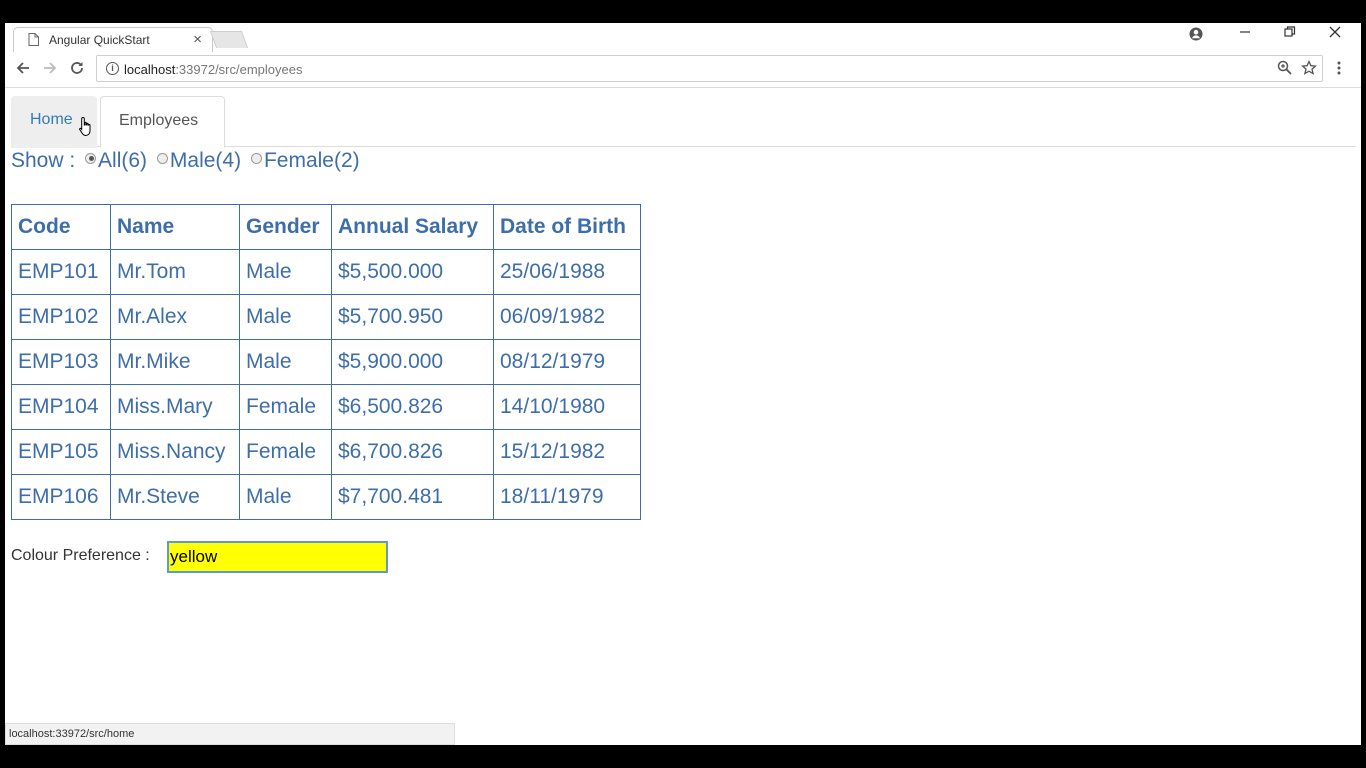 This screenshot has width=1366, height=768. What do you see at coordinates (229, 39) in the screenshot?
I see `new-tab-button` at bounding box center [229, 39].